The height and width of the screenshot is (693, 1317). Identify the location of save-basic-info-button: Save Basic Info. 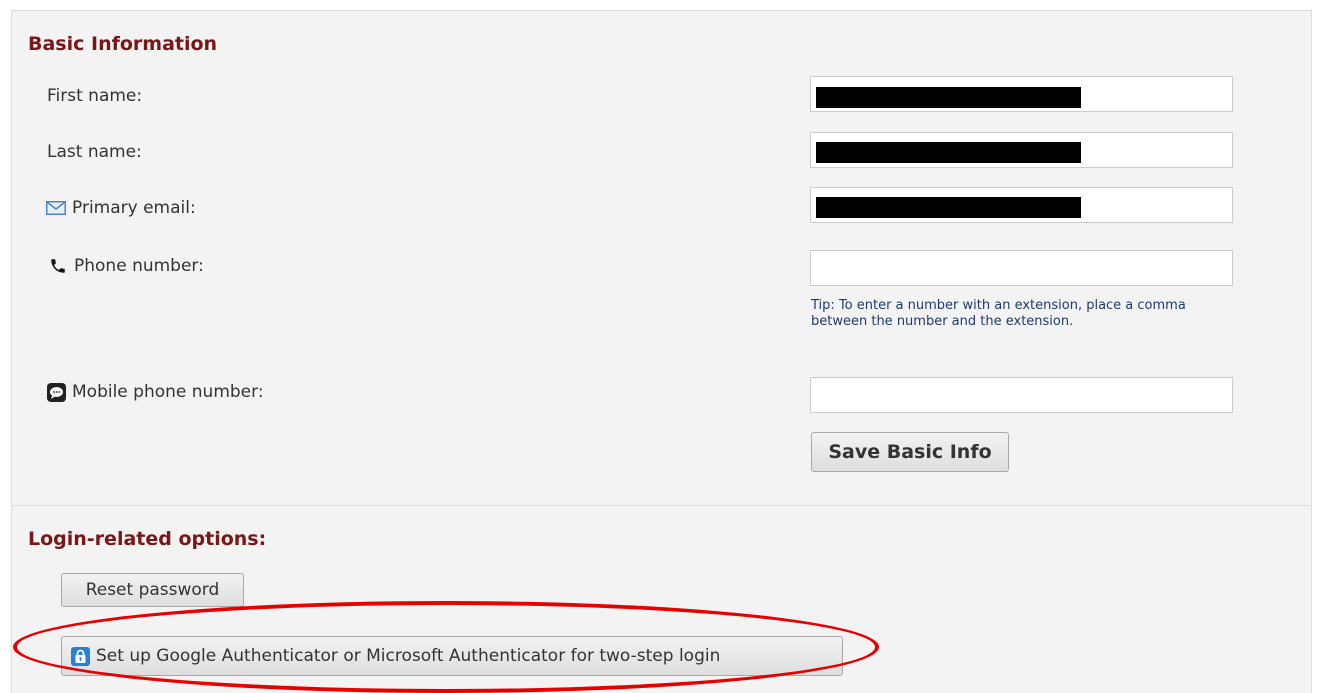
(910, 452).